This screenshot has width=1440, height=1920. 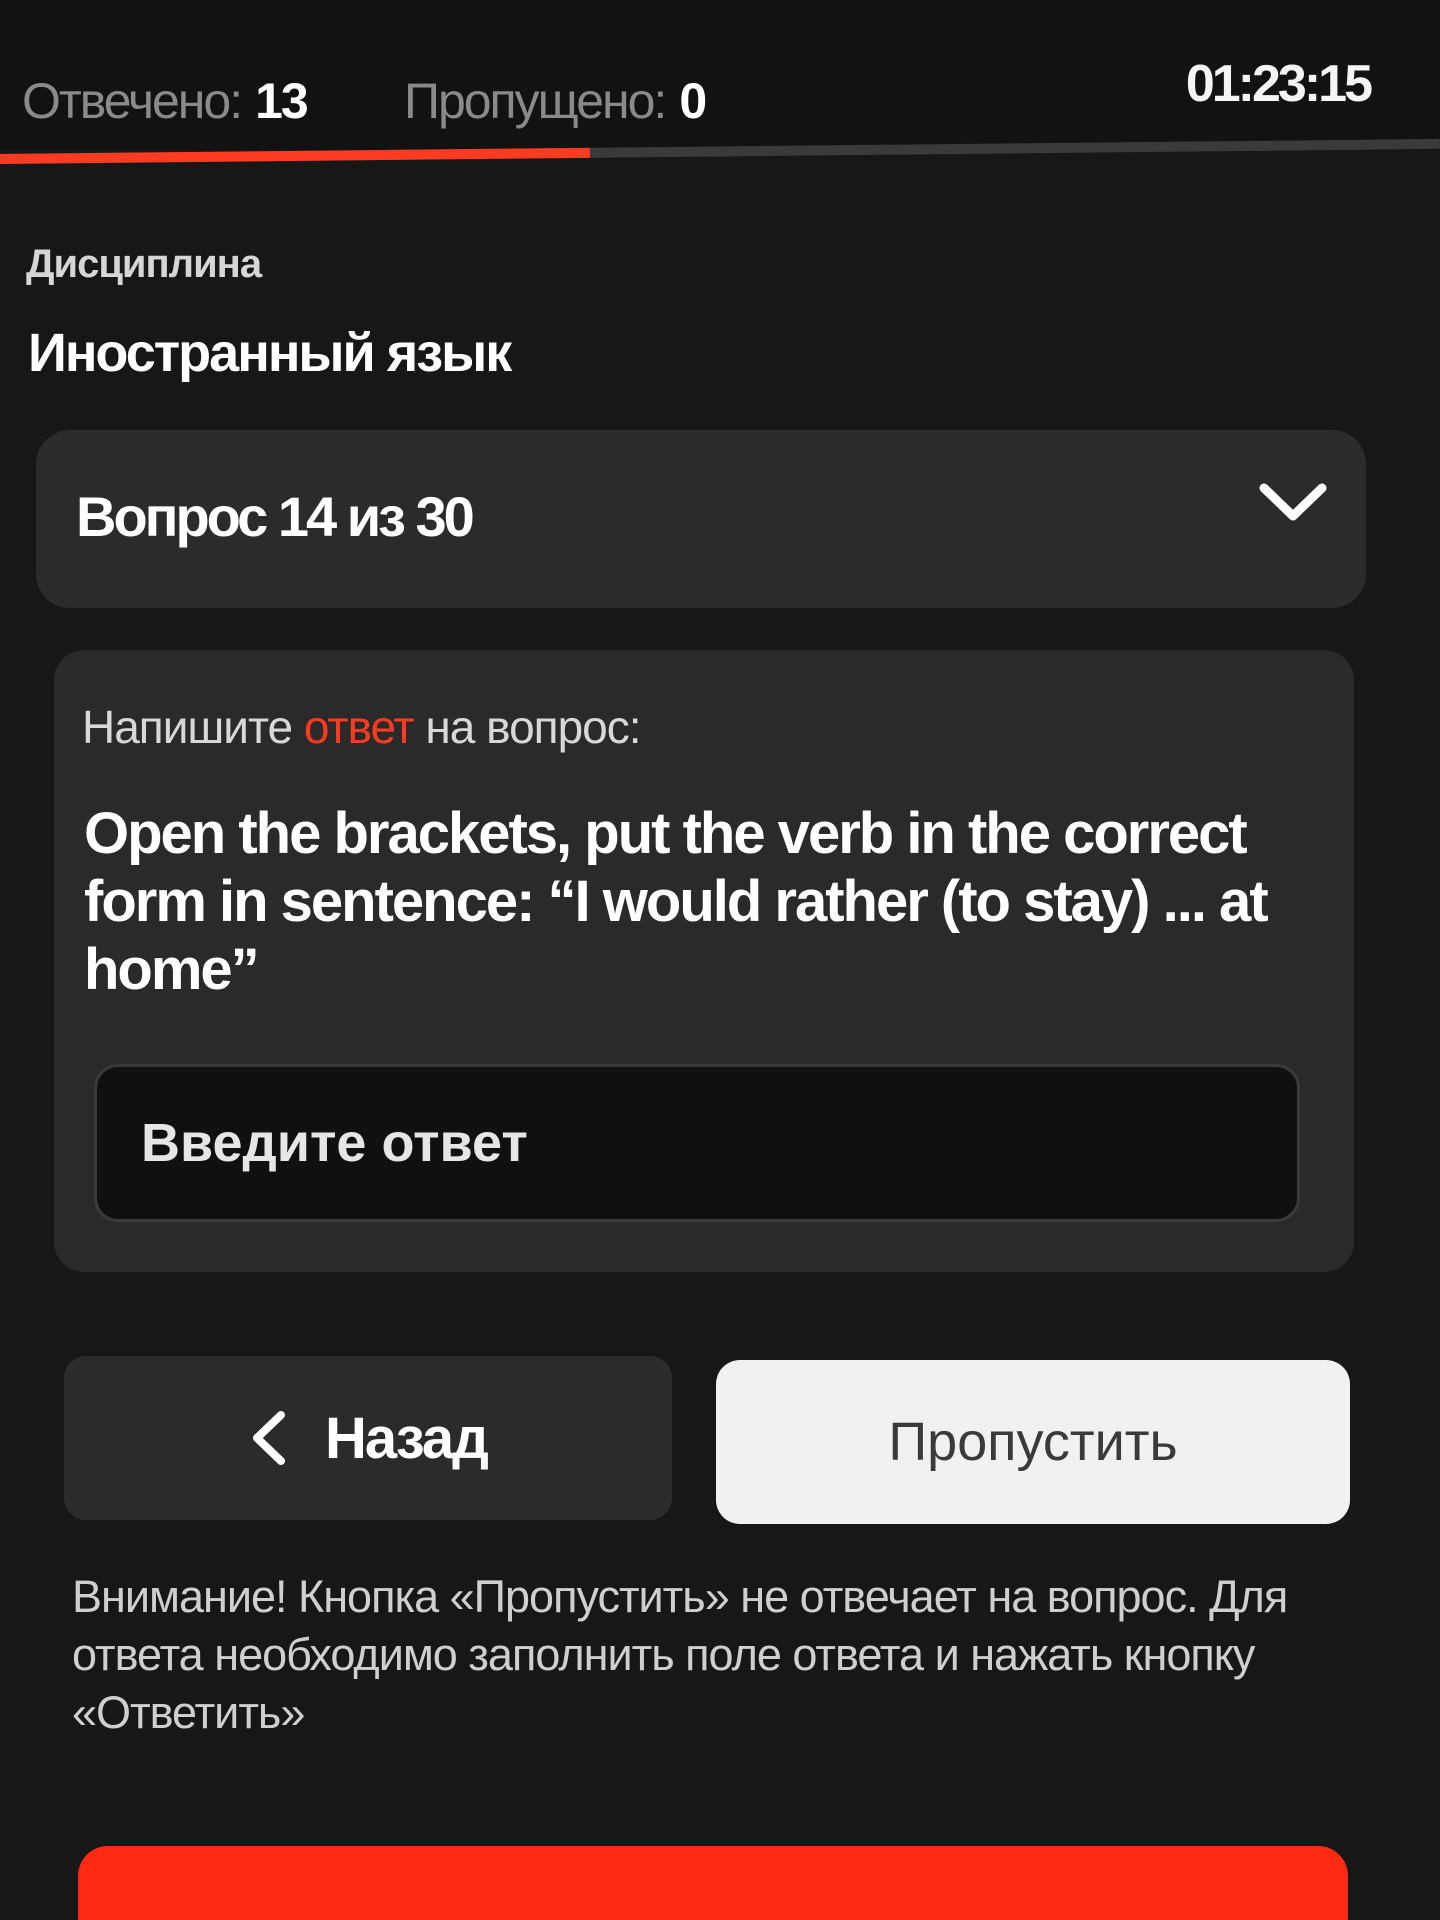 What do you see at coordinates (295, 155) in the screenshot?
I see `progress-fill` at bounding box center [295, 155].